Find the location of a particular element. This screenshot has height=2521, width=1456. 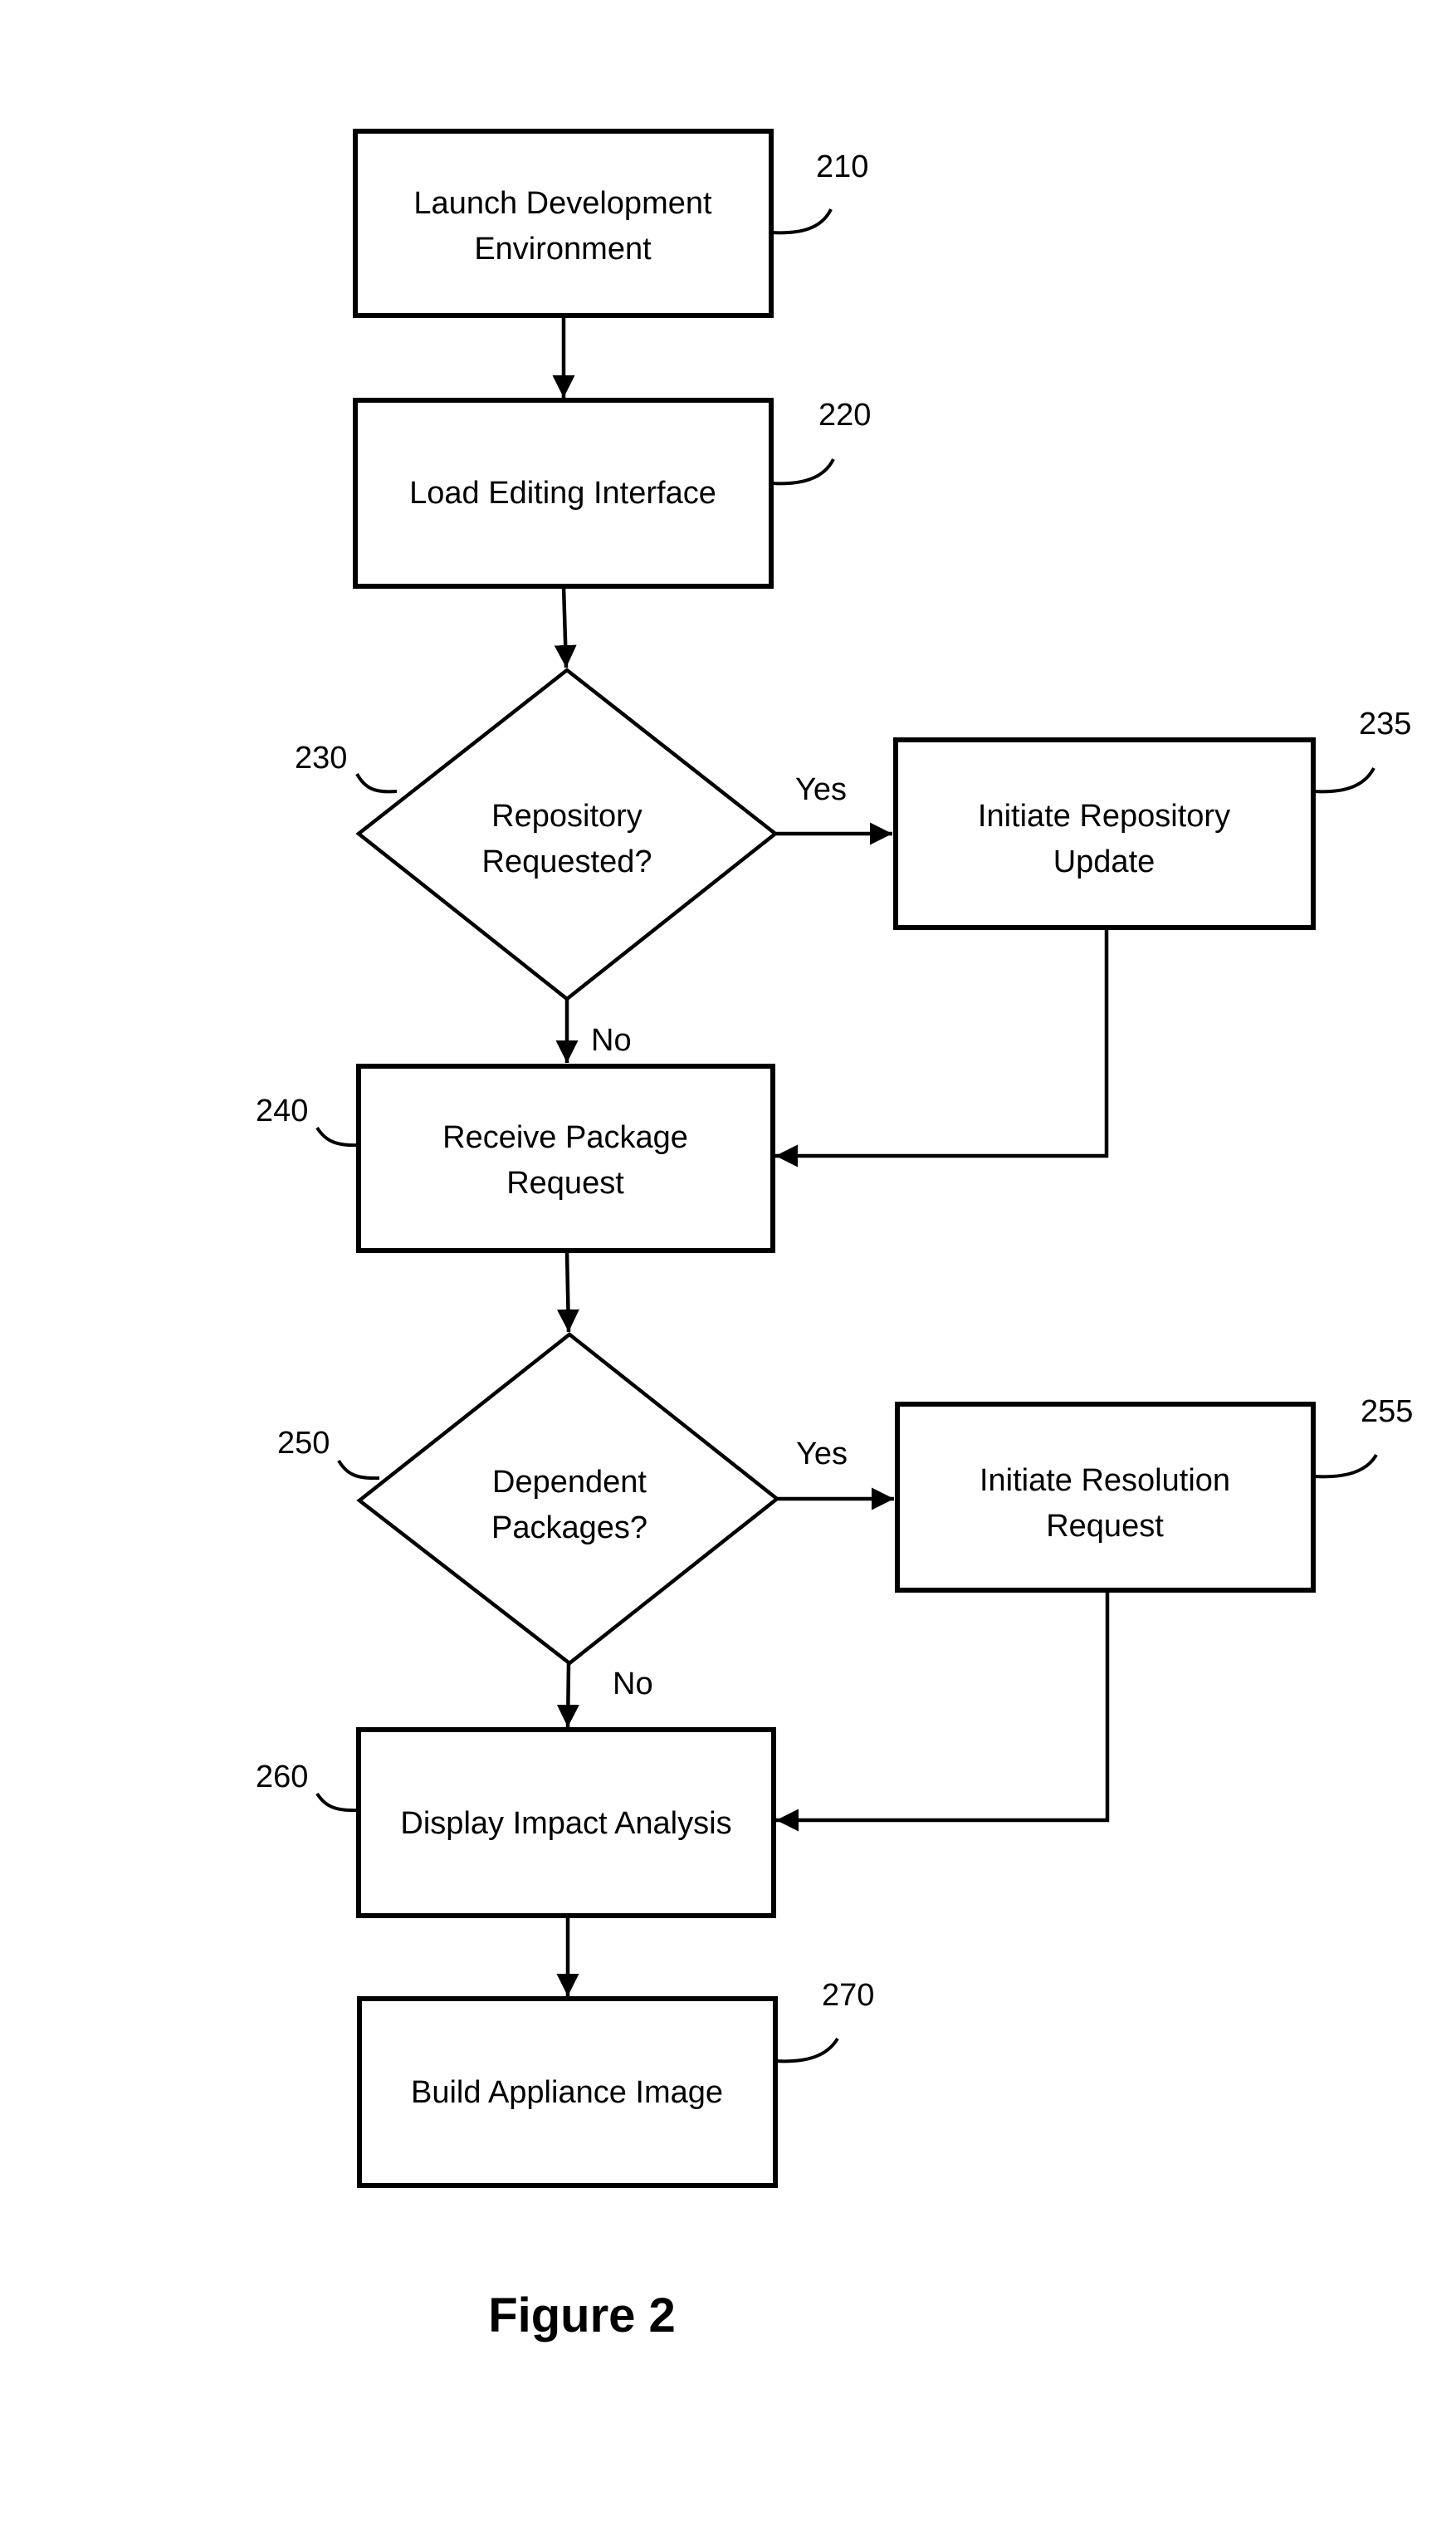

decision-node-230: Repository Requested? 230 Yes No is located at coordinates (571, 863).